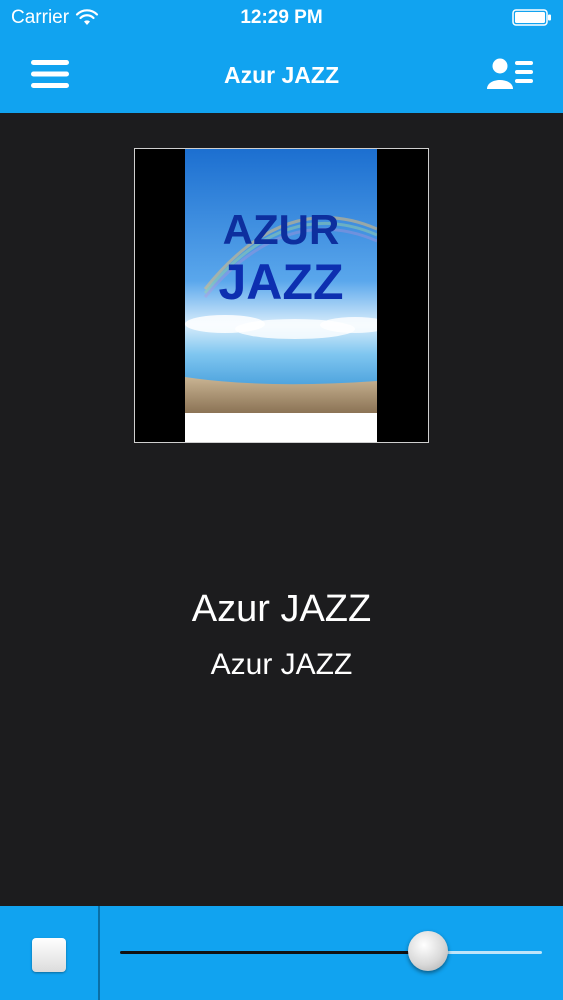 Image resolution: width=563 pixels, height=1000 pixels. What do you see at coordinates (281, 282) in the screenshot?
I see `album-text-line2: JAZZ` at bounding box center [281, 282].